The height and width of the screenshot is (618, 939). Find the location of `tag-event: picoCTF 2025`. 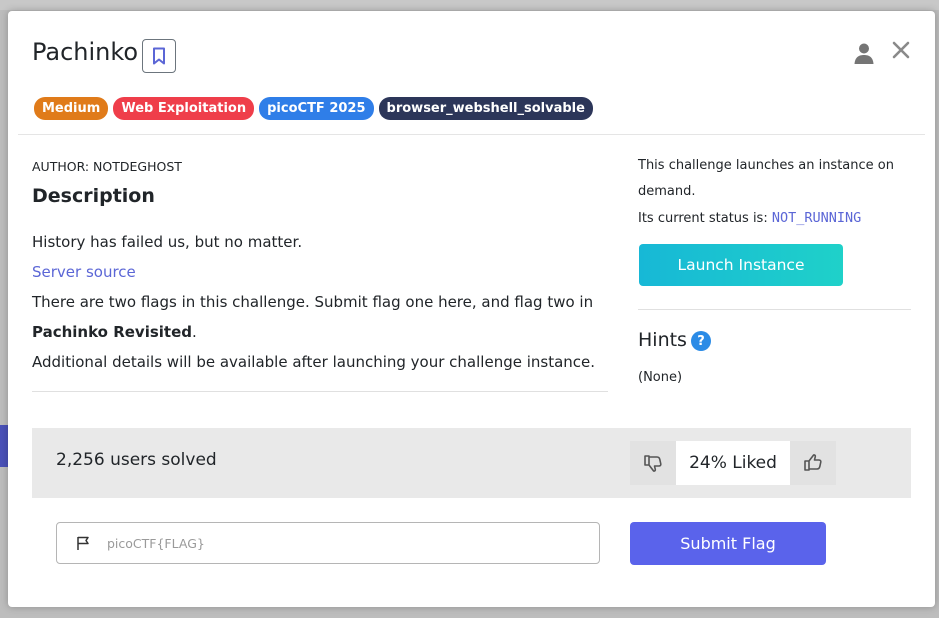

tag-event: picoCTF 2025 is located at coordinates (316, 108).